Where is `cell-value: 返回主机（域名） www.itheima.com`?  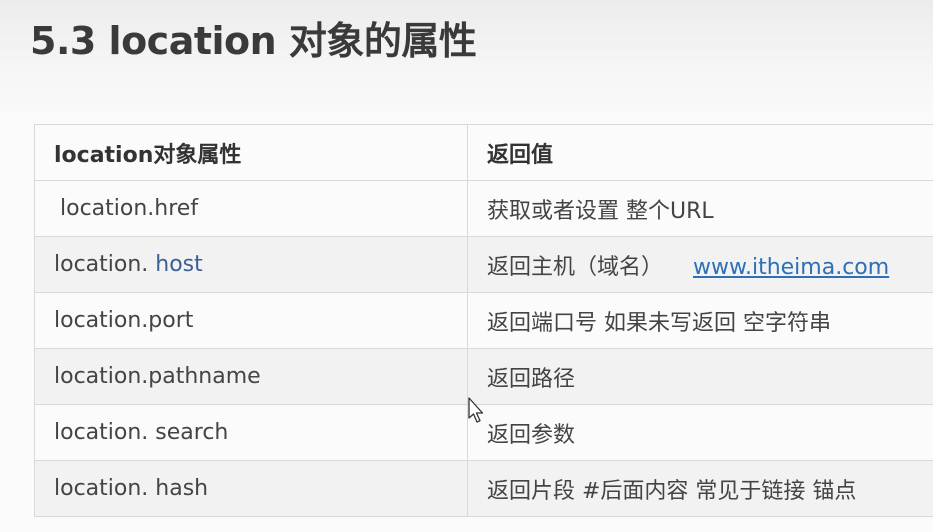
cell-value: 返回主机（域名） www.itheima.com is located at coordinates (700, 264).